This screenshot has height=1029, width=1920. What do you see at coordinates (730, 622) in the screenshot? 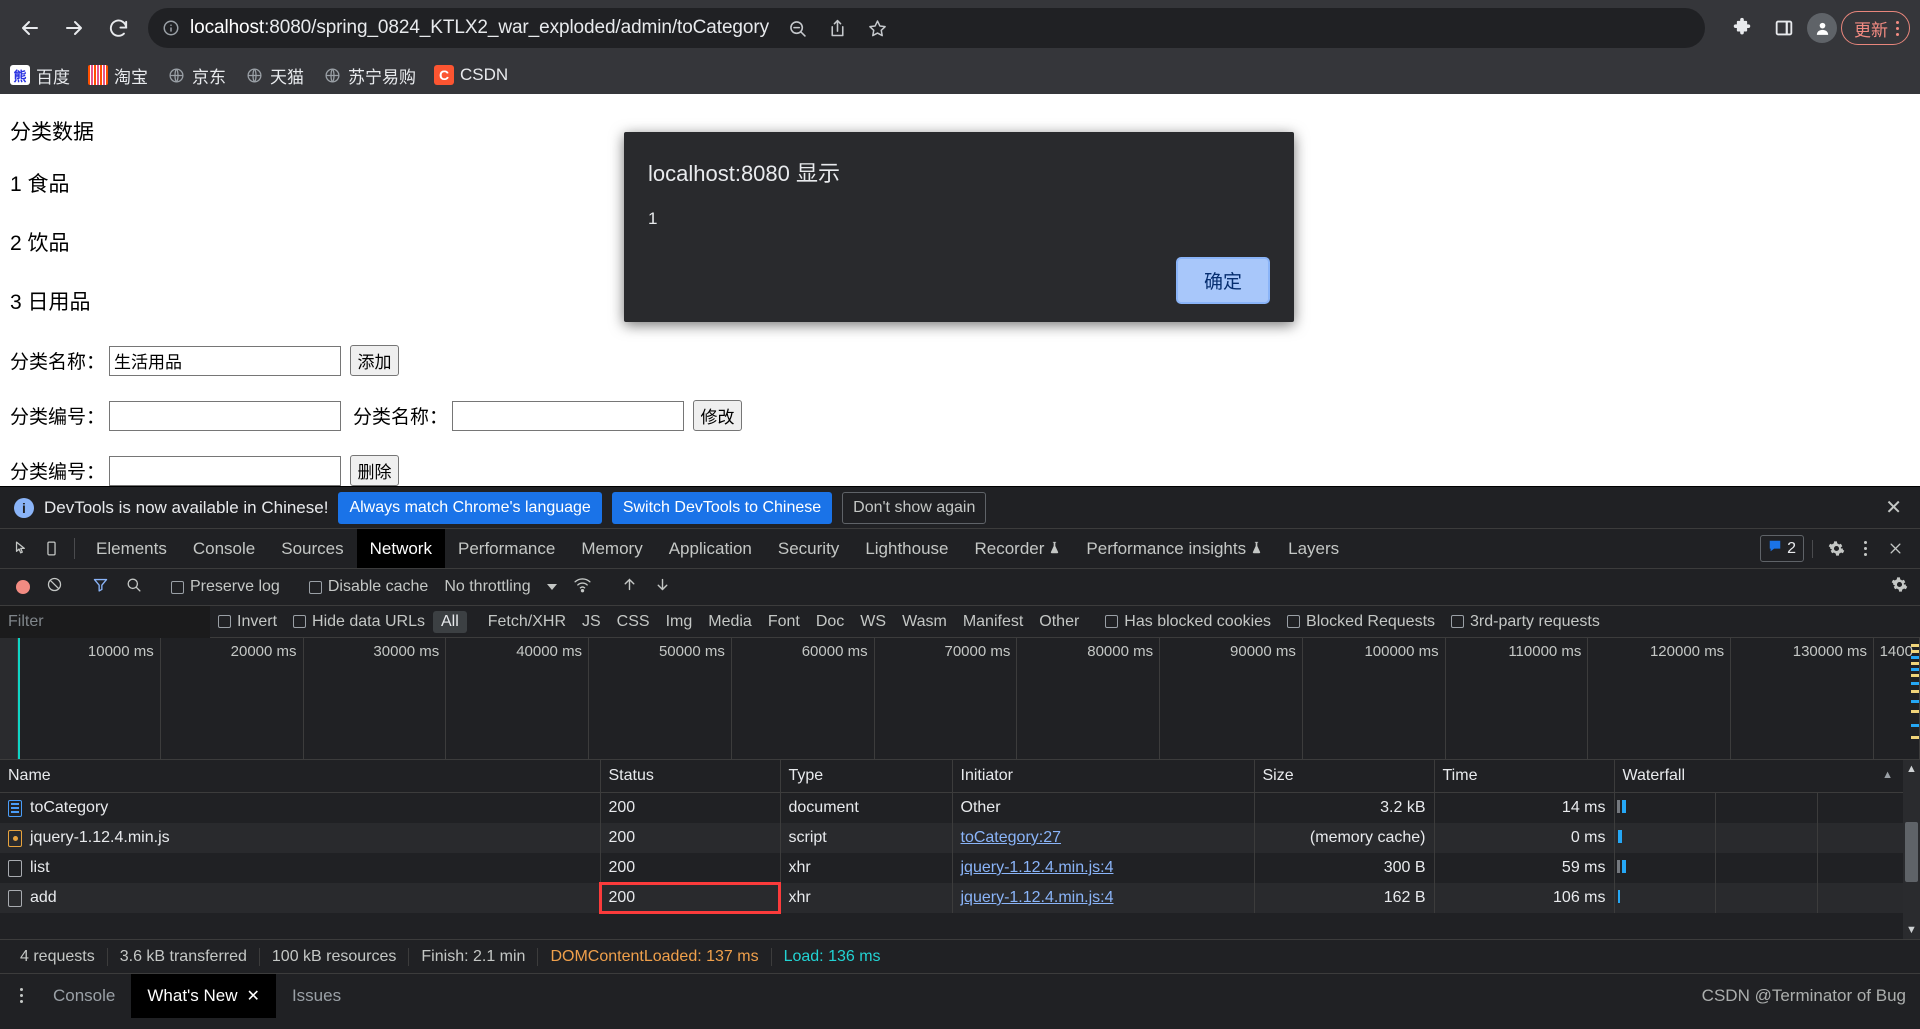
I see `filter-type-media: Media` at bounding box center [730, 622].